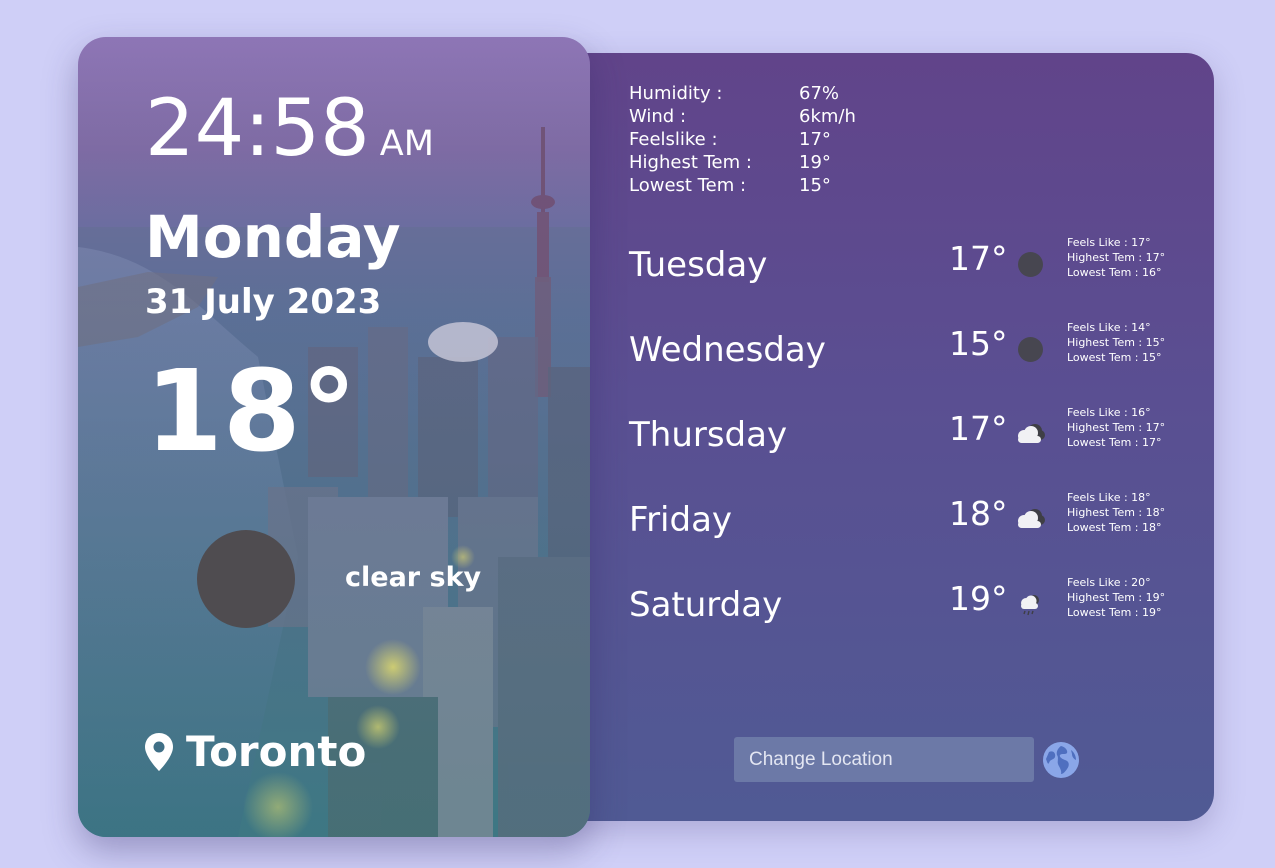 The height and width of the screenshot is (868, 1275). I want to click on location-name: Toronto, so click(276, 751).